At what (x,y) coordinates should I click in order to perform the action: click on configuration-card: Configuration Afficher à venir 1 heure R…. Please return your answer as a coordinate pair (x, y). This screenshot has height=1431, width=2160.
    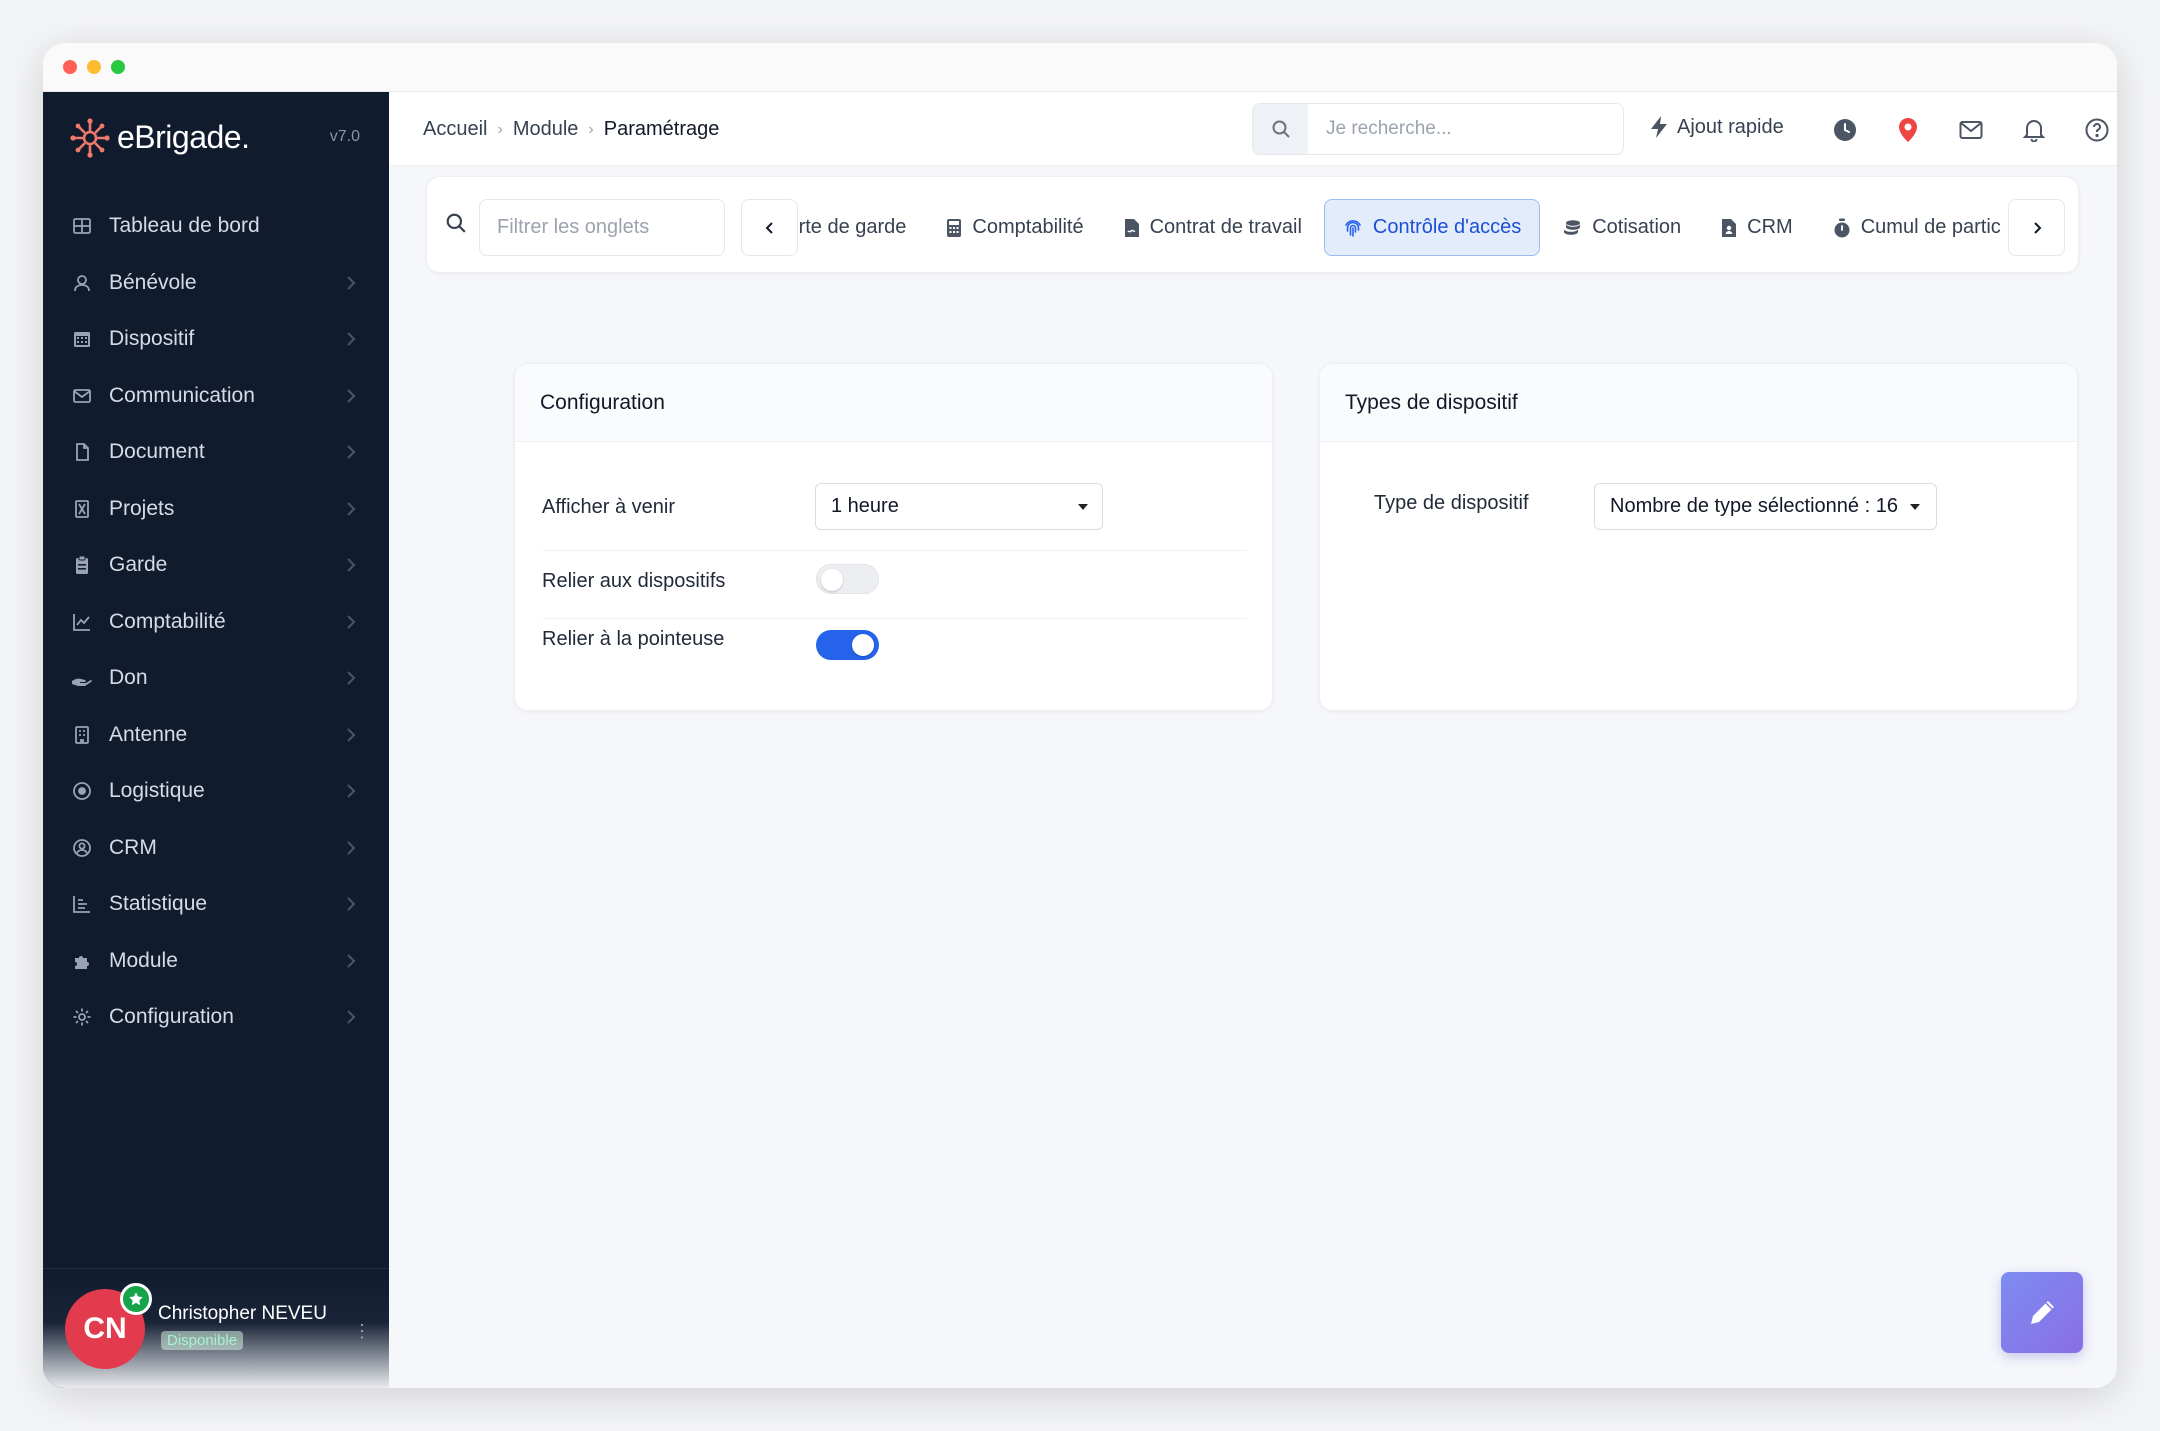
    Looking at the image, I should click on (893, 537).